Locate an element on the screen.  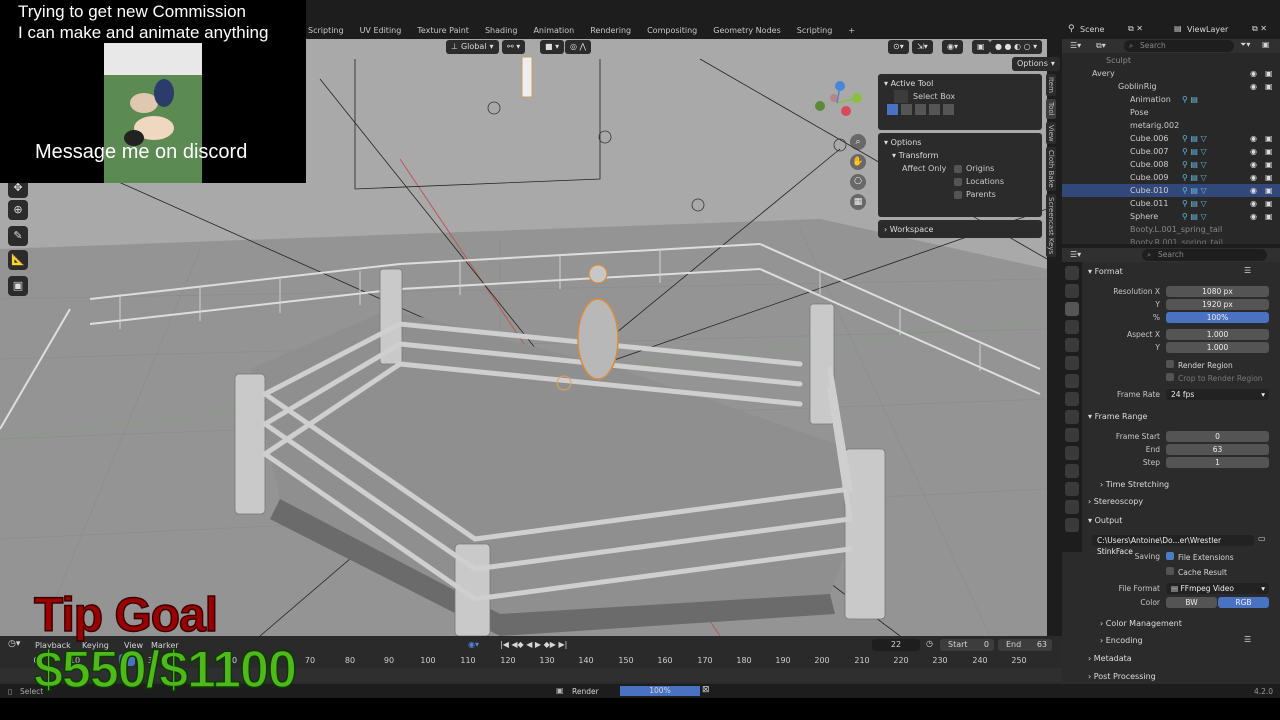
outliner-row-animation: Animation ⚲ ▤ is located at coordinates (1171, 99).